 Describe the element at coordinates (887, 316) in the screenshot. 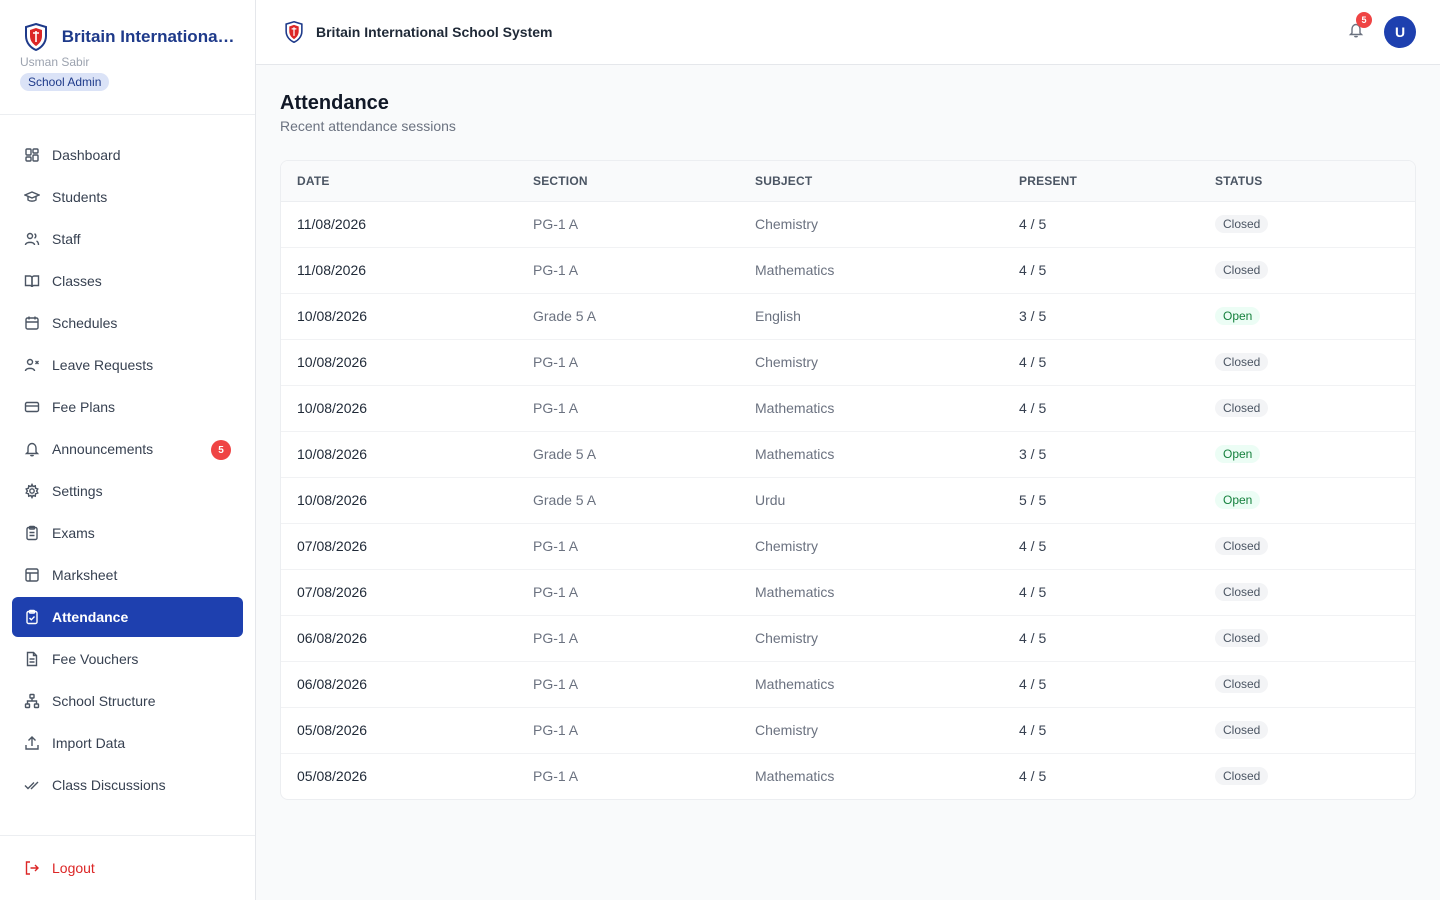

I see `cell-subject: English` at that location.